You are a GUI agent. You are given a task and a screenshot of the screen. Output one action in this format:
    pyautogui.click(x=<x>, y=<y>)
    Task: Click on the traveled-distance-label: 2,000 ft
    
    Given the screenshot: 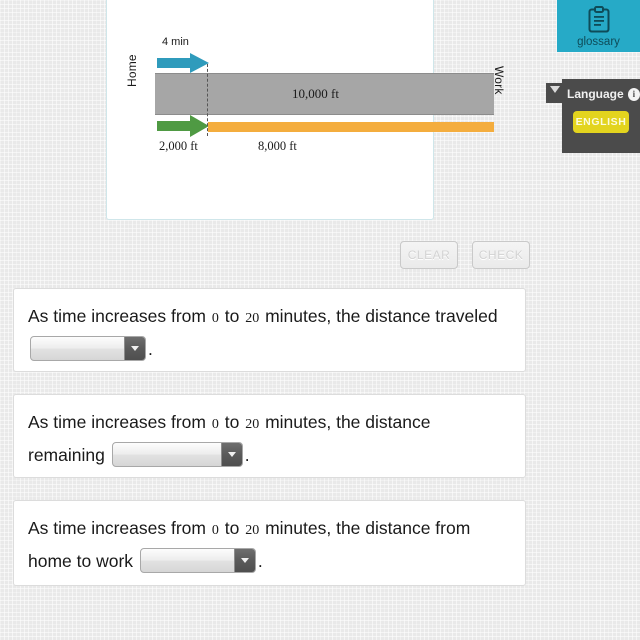 What is the action you would take?
    pyautogui.click(x=178, y=146)
    